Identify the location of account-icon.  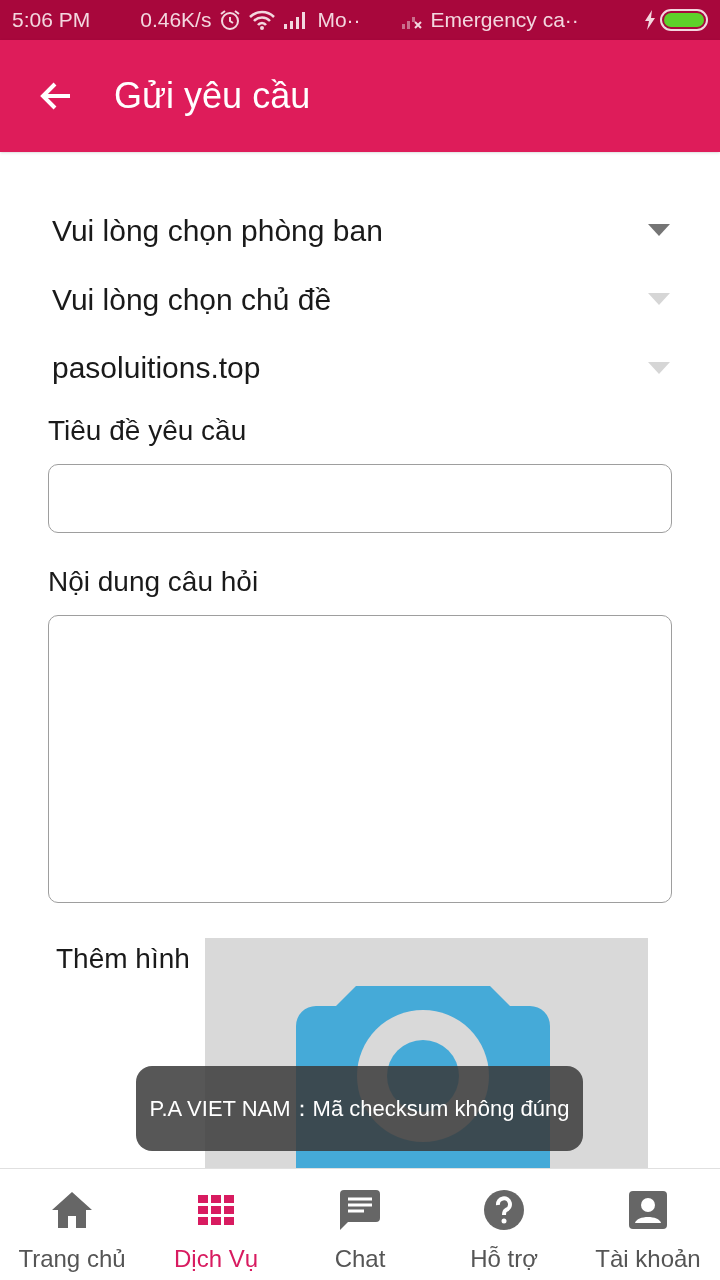
(648, 1210).